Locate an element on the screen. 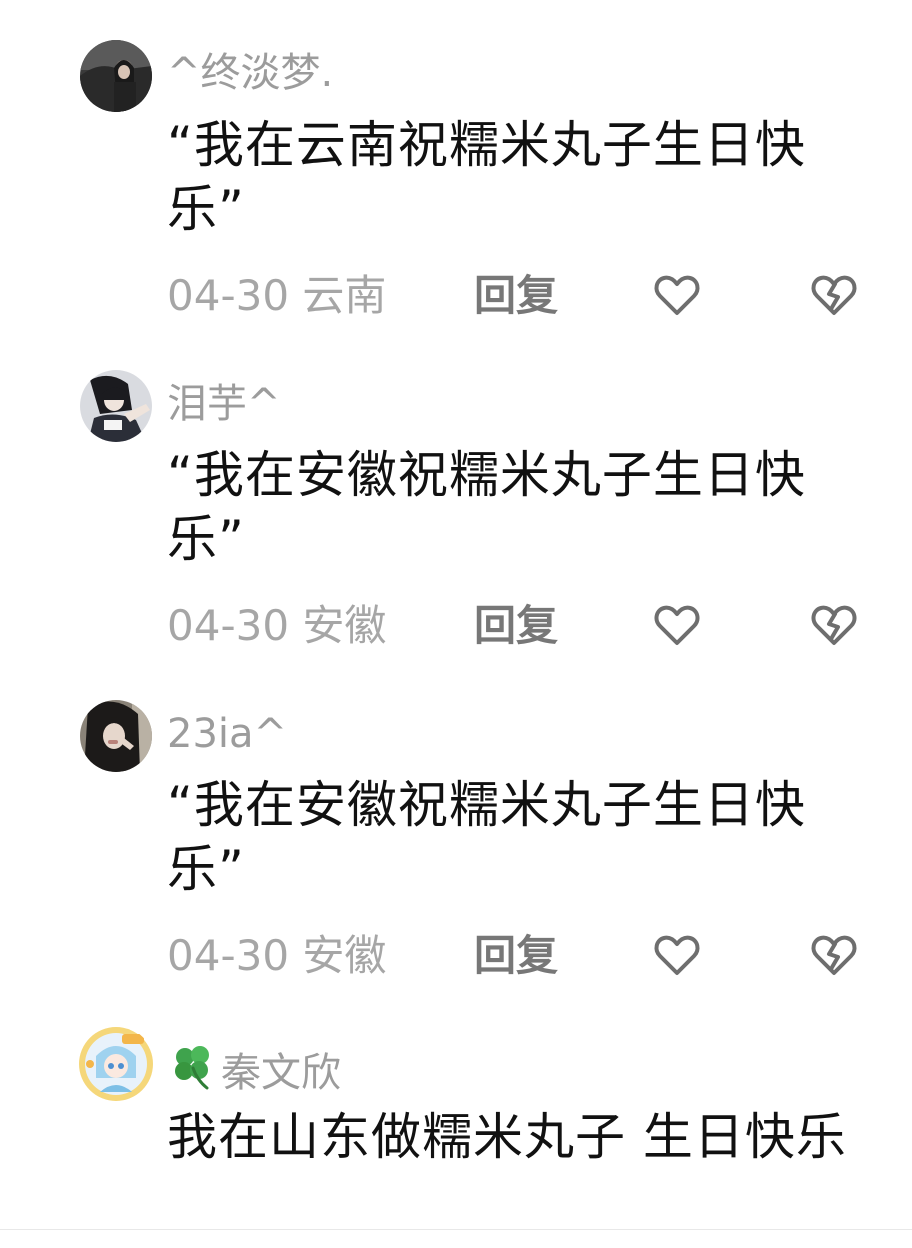 Image resolution: width=912 pixels, height=1248 pixels. comment-meta: 04-30 云南 is located at coordinates (276, 296).